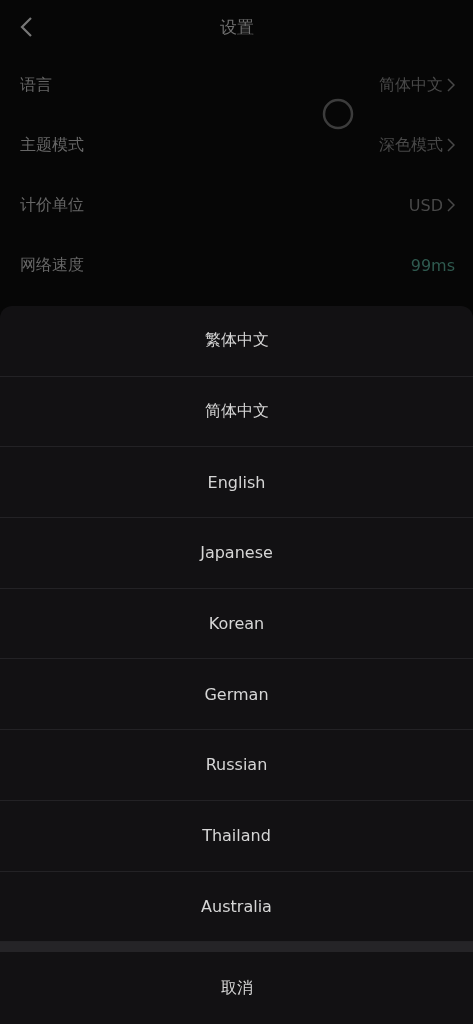  I want to click on language-option: 繁体中文, so click(236, 341).